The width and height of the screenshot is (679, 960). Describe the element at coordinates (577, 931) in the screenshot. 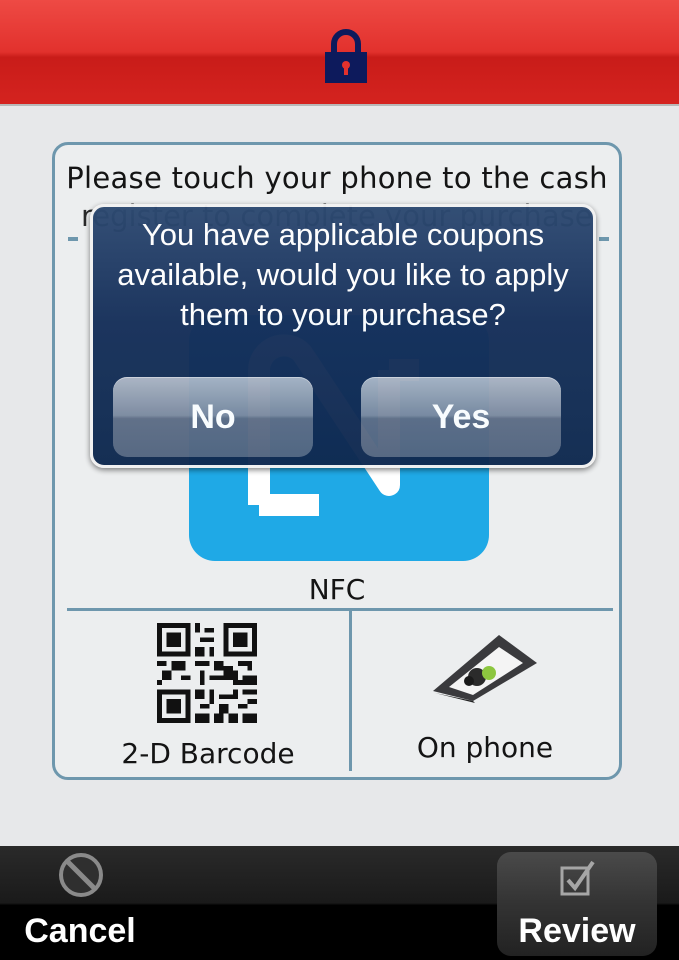

I see `review-label: Review` at that location.